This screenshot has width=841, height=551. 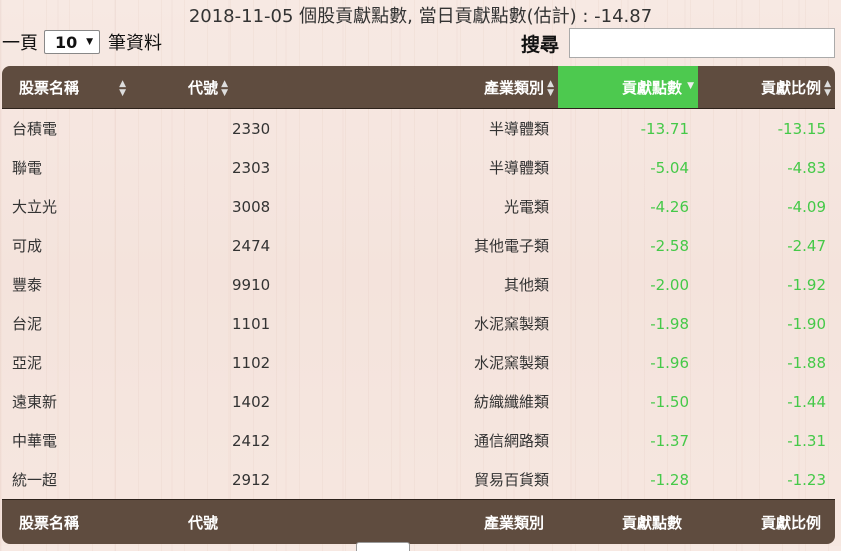 I want to click on column-header-label: 貢獻點數, so click(x=651, y=87).